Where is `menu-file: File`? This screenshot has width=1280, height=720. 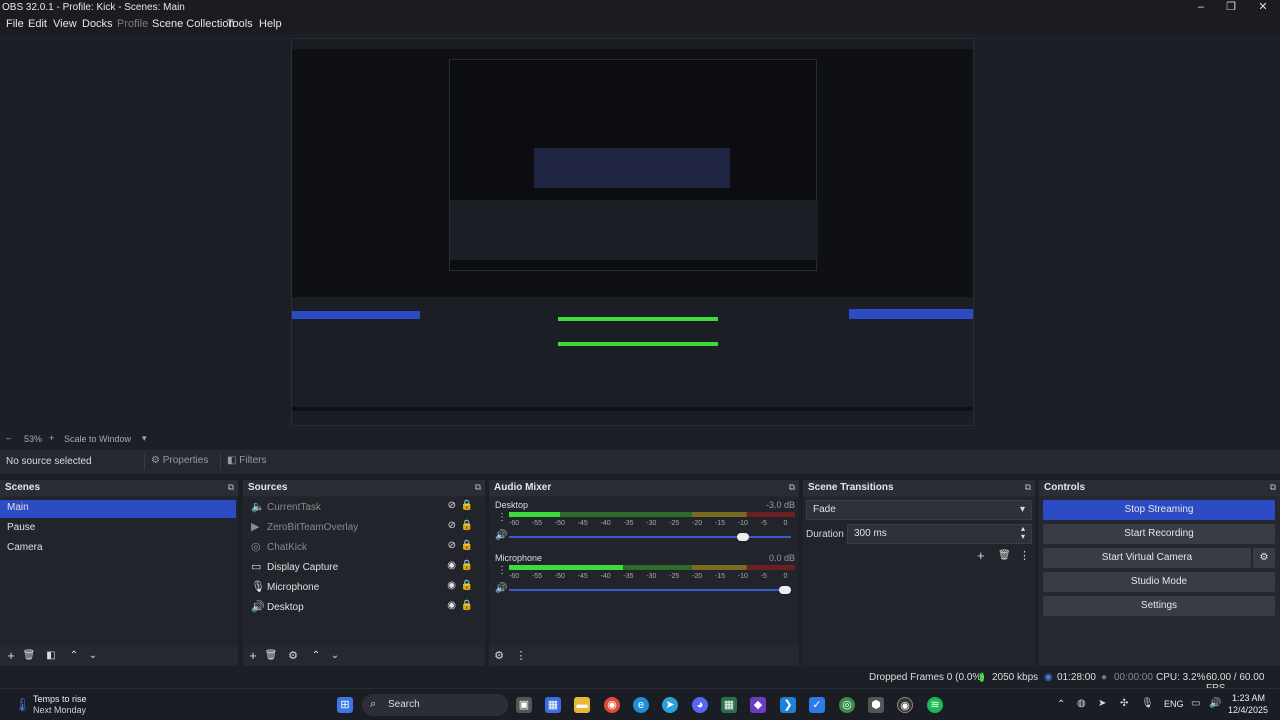
menu-file: File is located at coordinates (15, 24).